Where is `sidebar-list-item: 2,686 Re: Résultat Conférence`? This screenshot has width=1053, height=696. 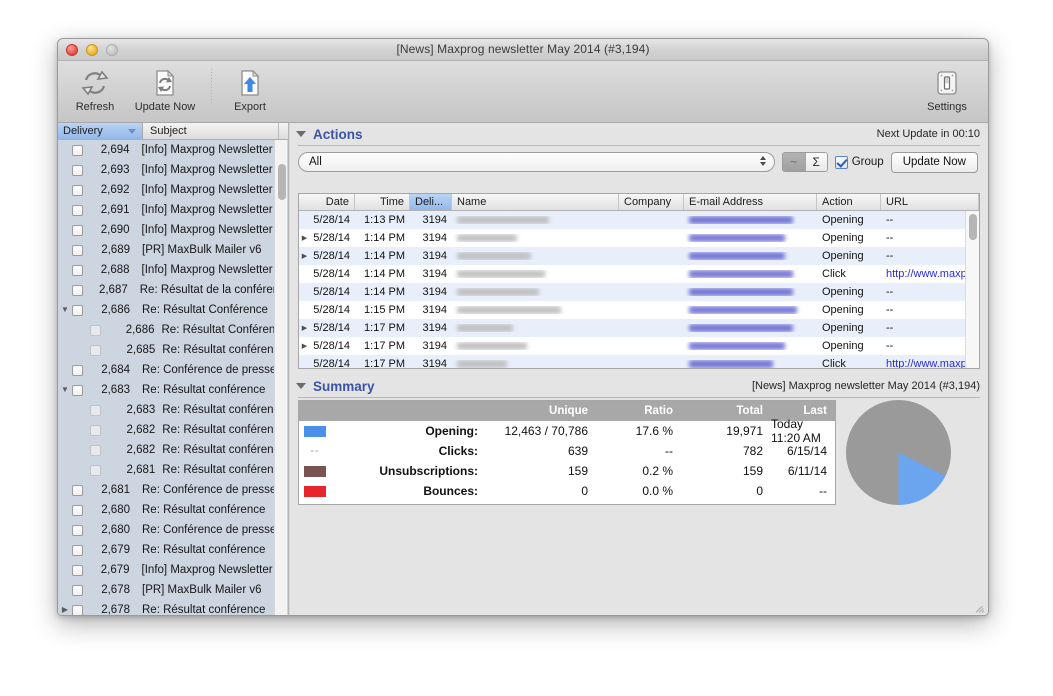 sidebar-list-item: 2,686 Re: Résultat Conférence is located at coordinates (173, 330).